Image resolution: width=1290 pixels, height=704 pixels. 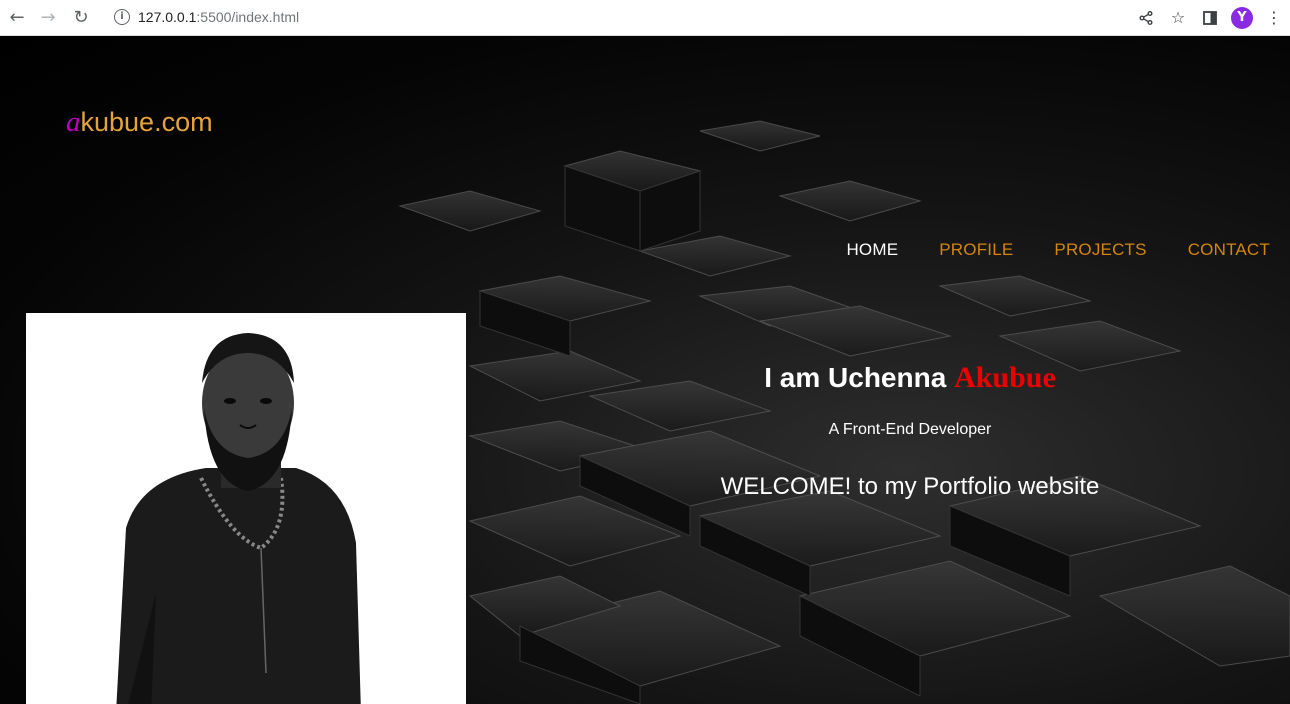 What do you see at coordinates (81, 17) in the screenshot?
I see `reload-icon: ↻` at bounding box center [81, 17].